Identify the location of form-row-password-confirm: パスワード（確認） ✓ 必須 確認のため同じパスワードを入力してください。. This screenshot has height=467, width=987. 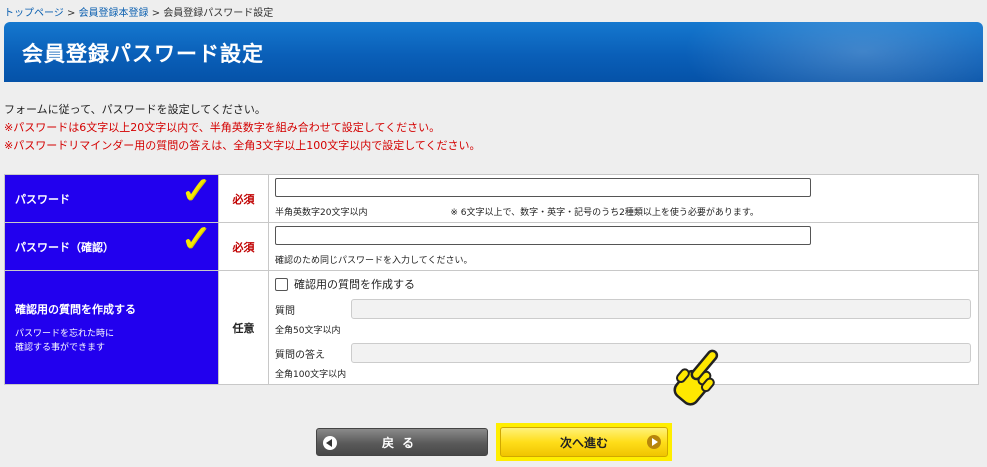
(491, 245).